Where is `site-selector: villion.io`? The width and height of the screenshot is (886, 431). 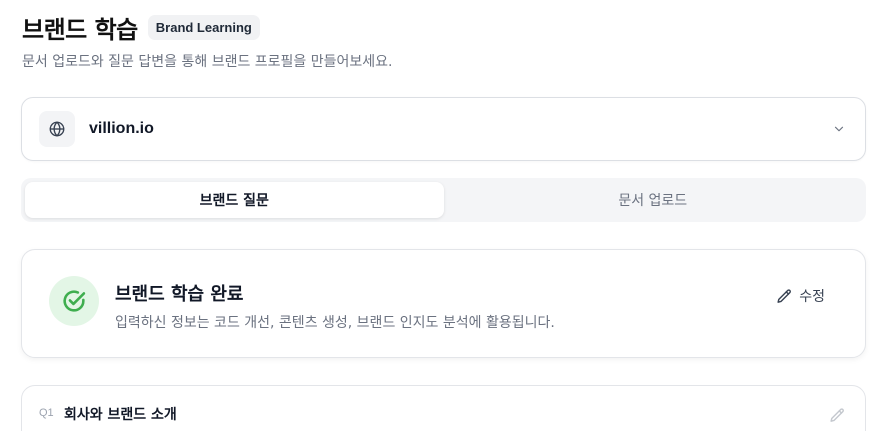
site-selector: villion.io is located at coordinates (443, 129).